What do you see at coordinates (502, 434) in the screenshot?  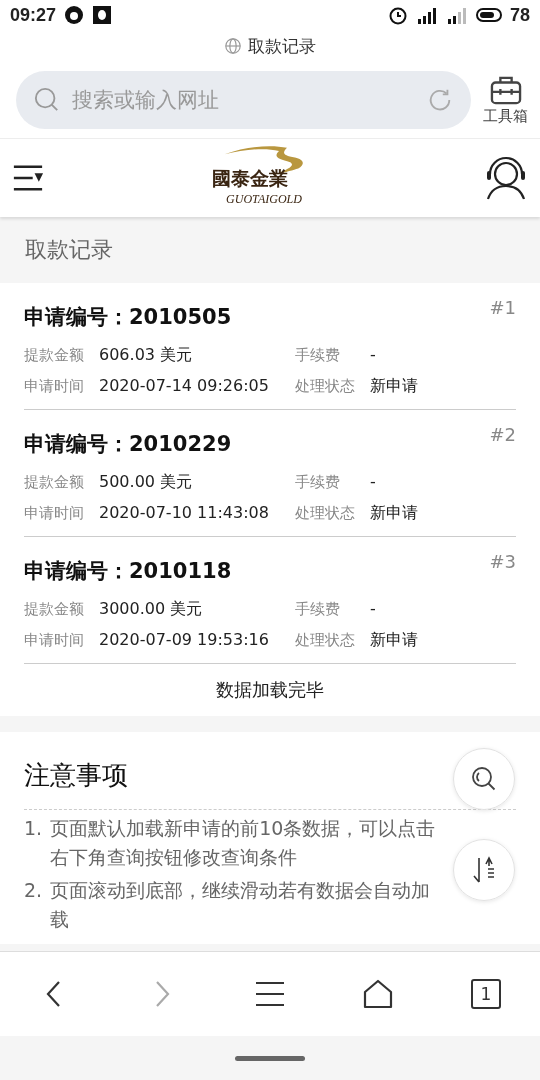 I see `record-index: #2` at bounding box center [502, 434].